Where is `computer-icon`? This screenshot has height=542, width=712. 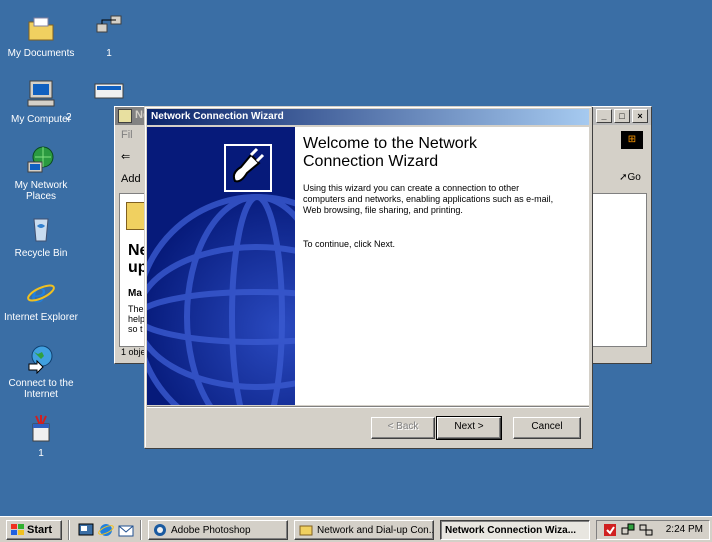
computer-icon is located at coordinates (41, 94).